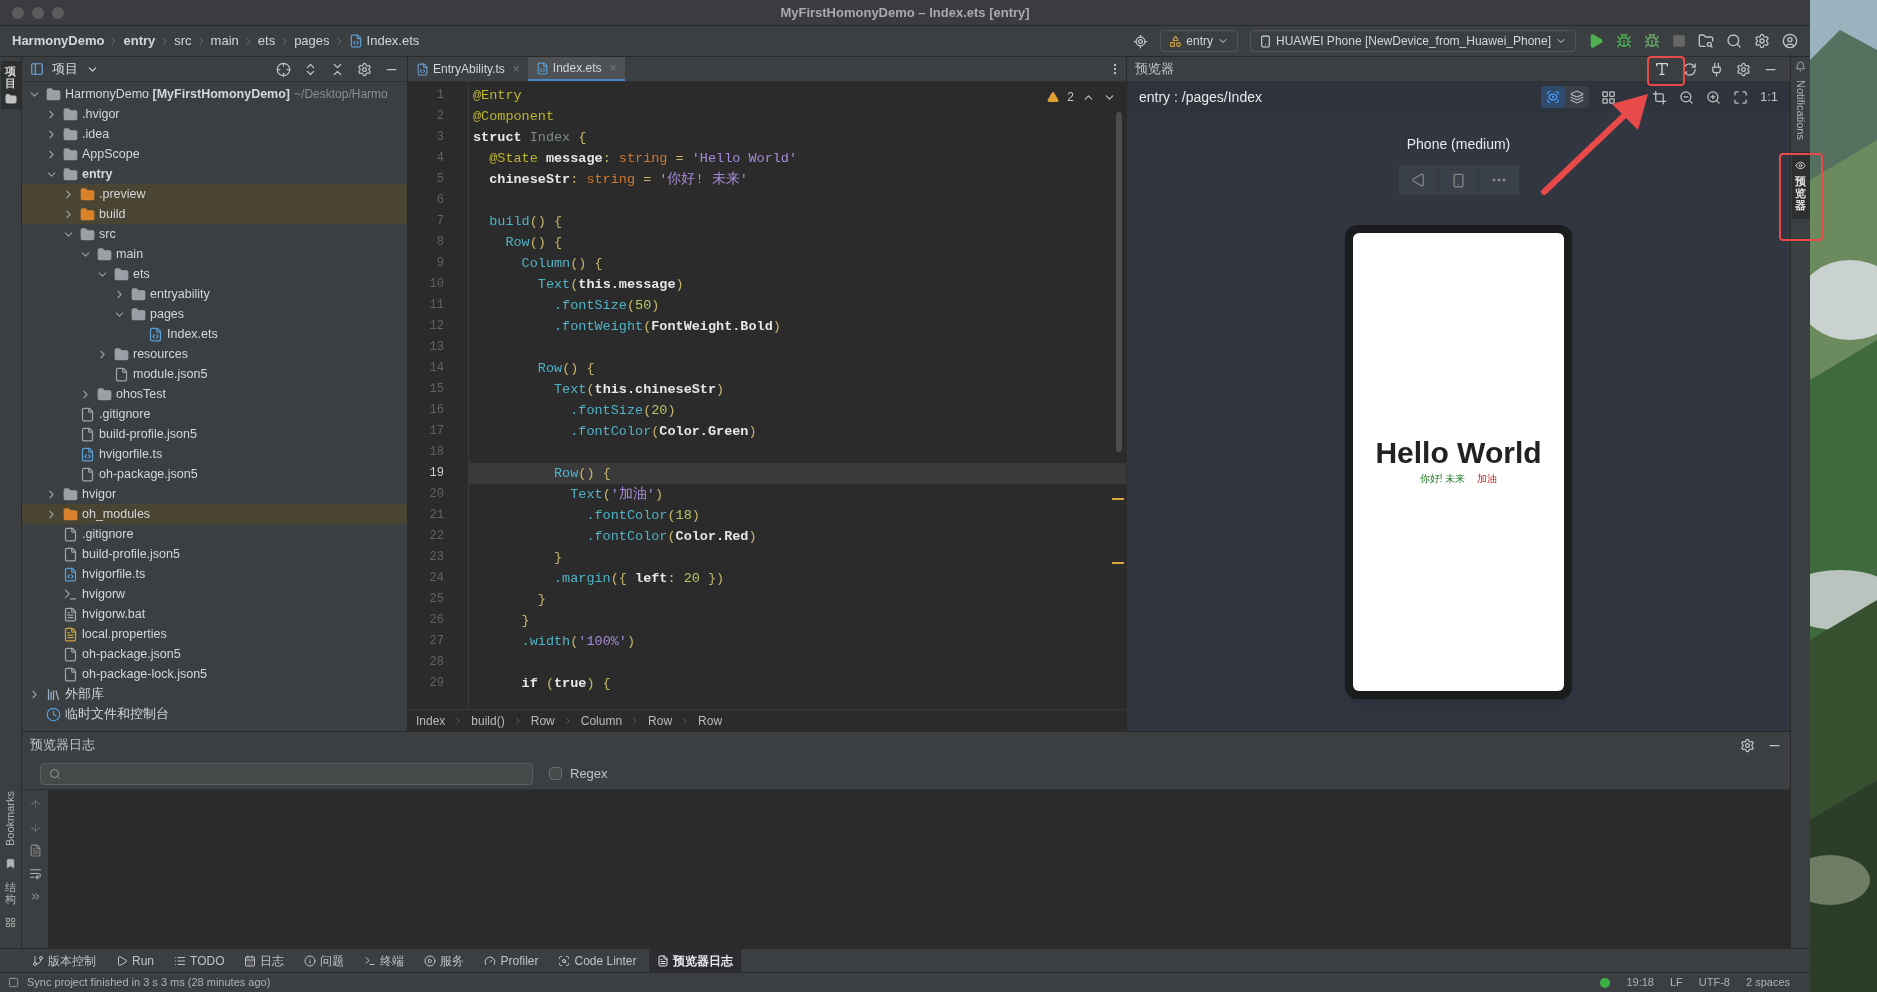 Image resolution: width=1877 pixels, height=992 pixels. What do you see at coordinates (199, 960) in the screenshot?
I see `tool-window-tab: TODO` at bounding box center [199, 960].